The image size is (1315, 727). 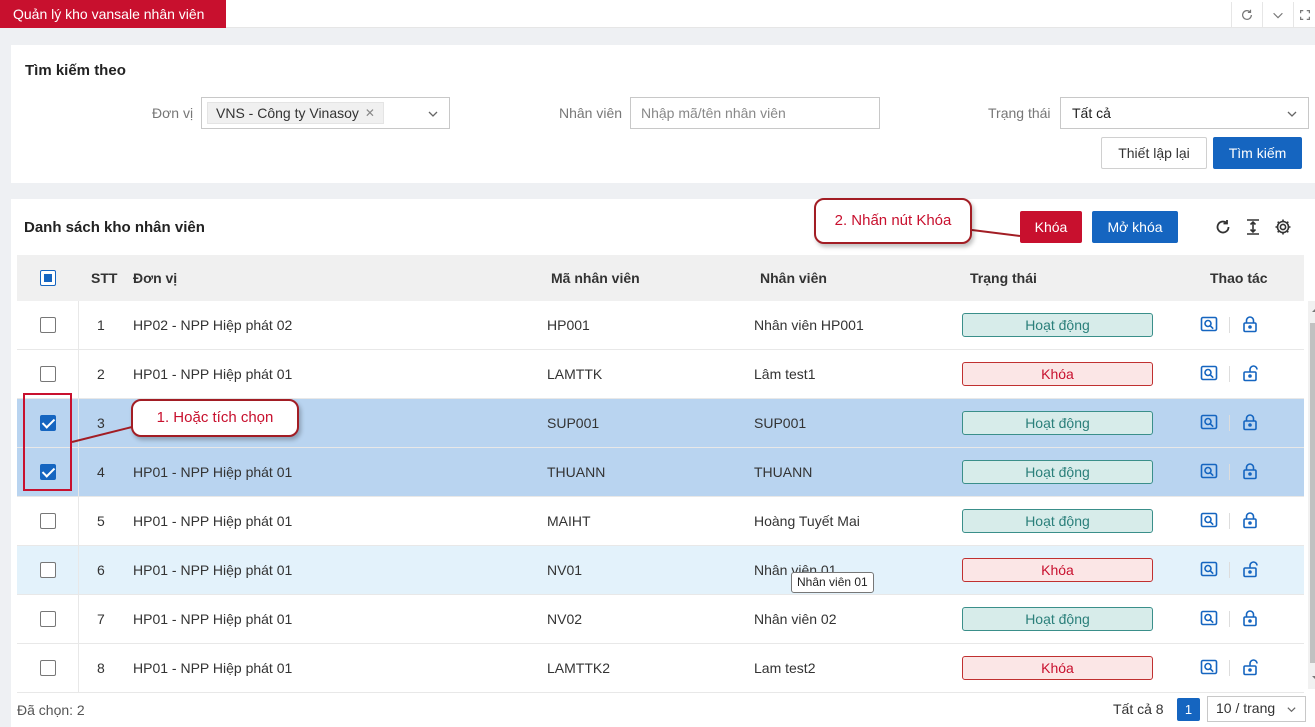 I want to click on cell-stt: 3, so click(x=101, y=423).